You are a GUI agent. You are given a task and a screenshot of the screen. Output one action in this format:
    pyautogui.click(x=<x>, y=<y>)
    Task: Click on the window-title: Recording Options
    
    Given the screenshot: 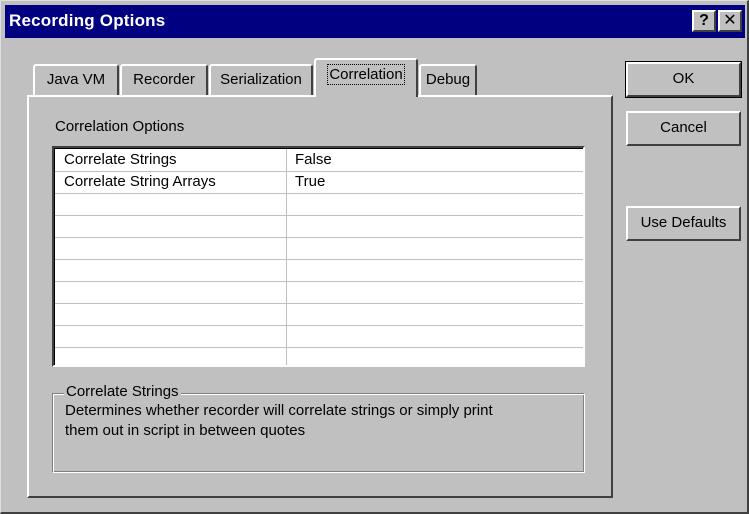 What is the action you would take?
    pyautogui.click(x=87, y=20)
    